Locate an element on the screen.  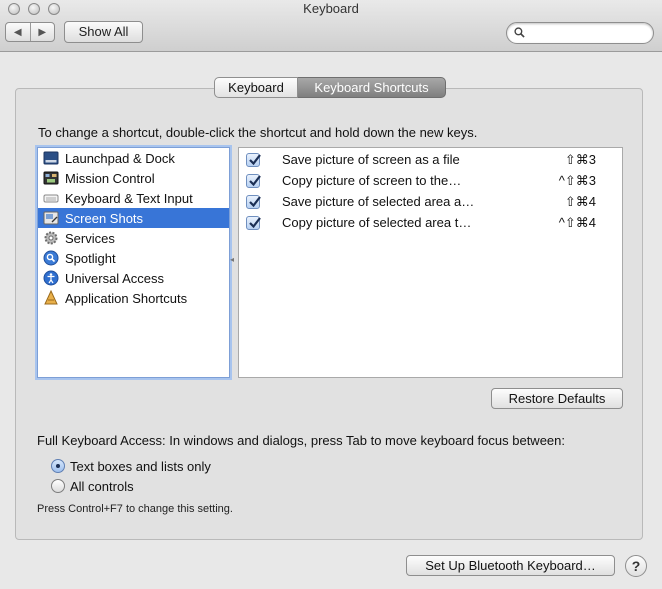
help-button: ? is located at coordinates (636, 566).